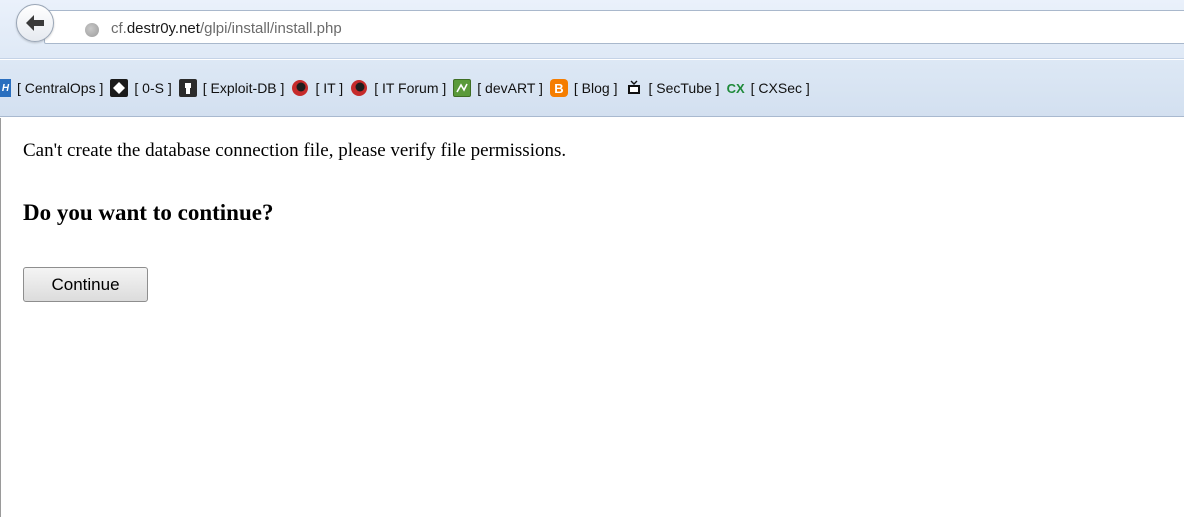 This screenshot has width=1184, height=517. Describe the element at coordinates (684, 88) in the screenshot. I see `bookmark-label: [ SecTube ]` at that location.